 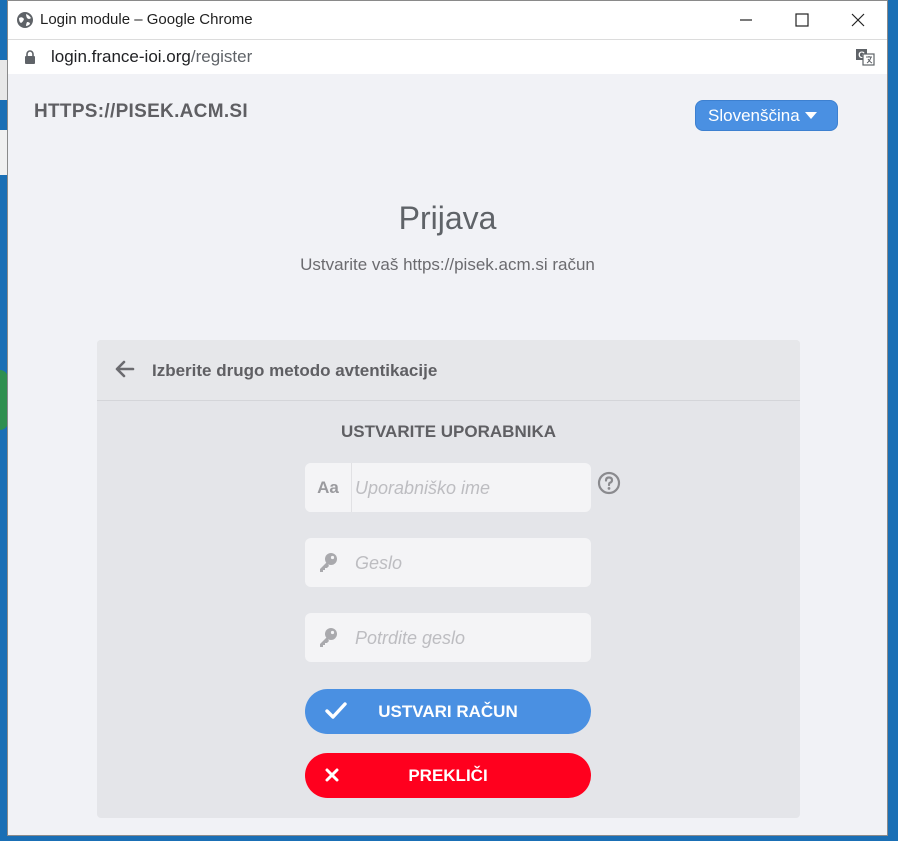 I want to click on create-account-label: USTVARI RAČUN, so click(x=448, y=711).